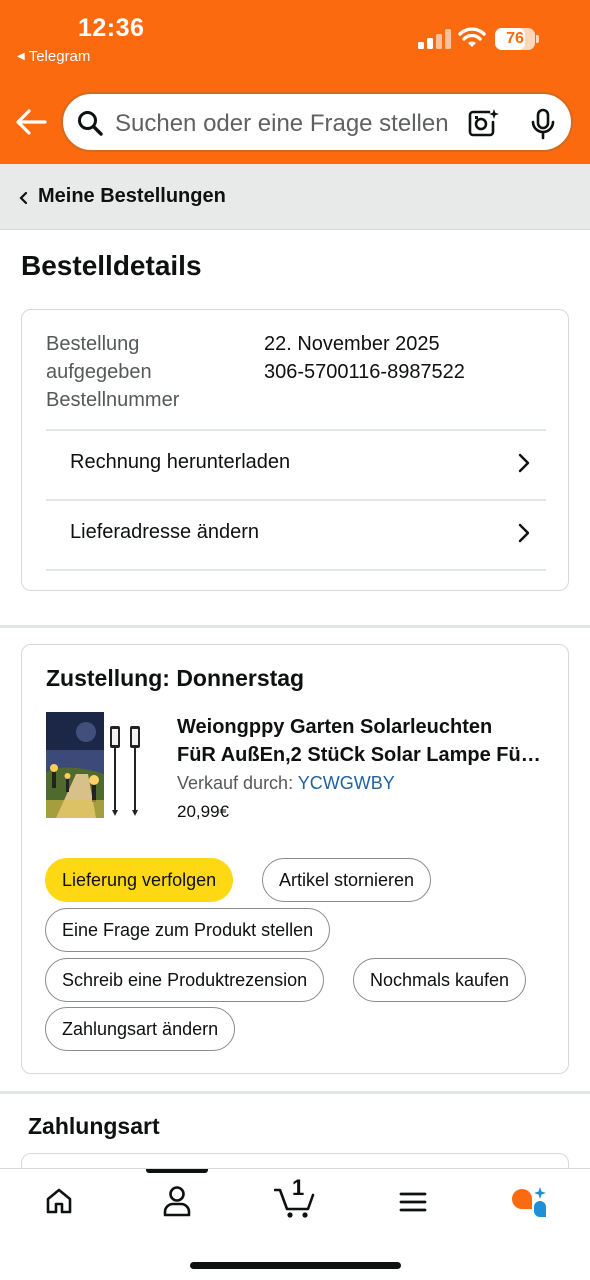 The image size is (590, 1280). Describe the element at coordinates (180, 462) in the screenshot. I see `download-invoice-label: Rechnung herunterladen` at that location.